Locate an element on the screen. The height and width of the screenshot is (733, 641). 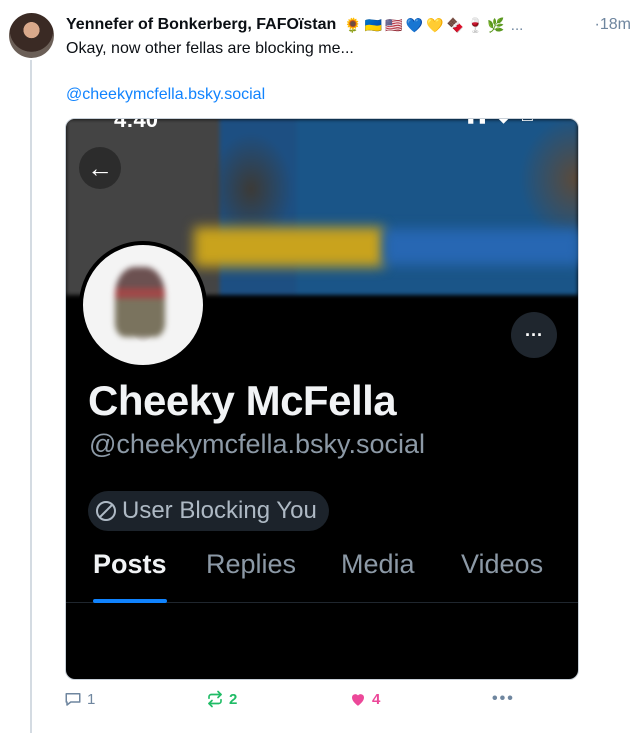
post-actions: 1 2 4 ••• is located at coordinates (294, 702).